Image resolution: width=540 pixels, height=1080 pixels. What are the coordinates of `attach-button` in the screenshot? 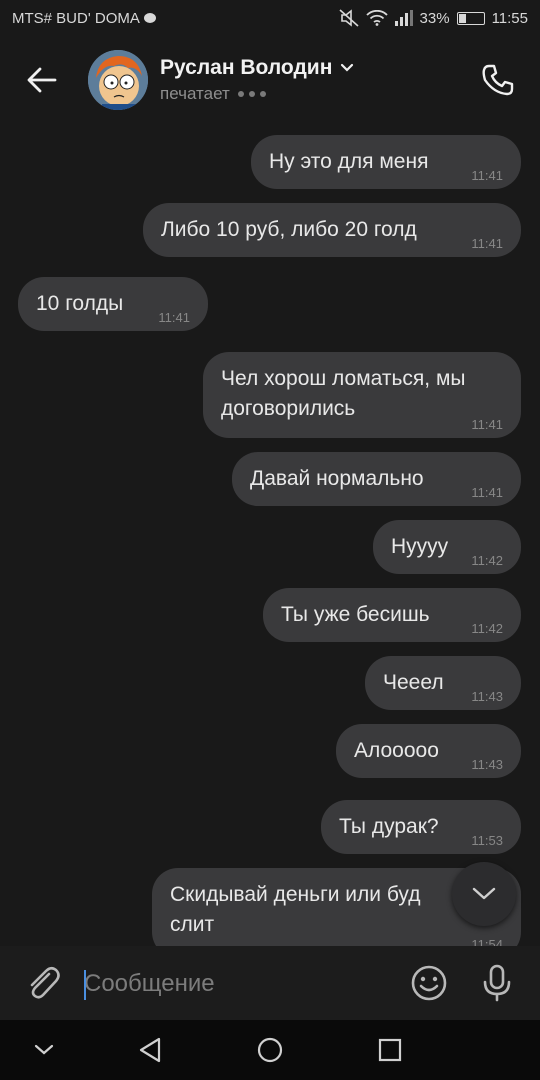 It's located at (43, 983).